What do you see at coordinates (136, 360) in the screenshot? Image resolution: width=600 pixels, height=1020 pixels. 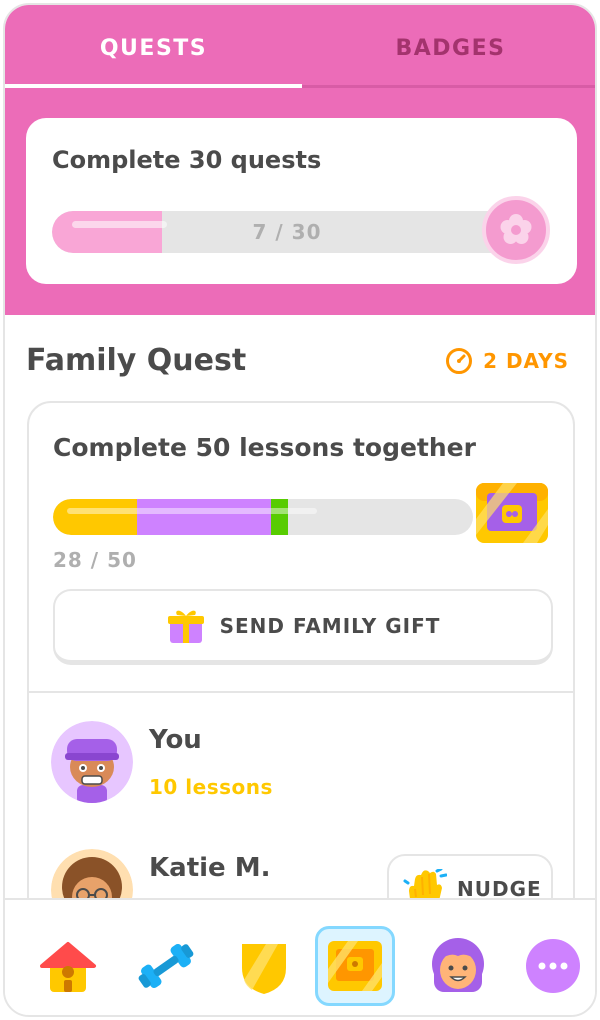 I see `family-quest-title: Family Quest` at bounding box center [136, 360].